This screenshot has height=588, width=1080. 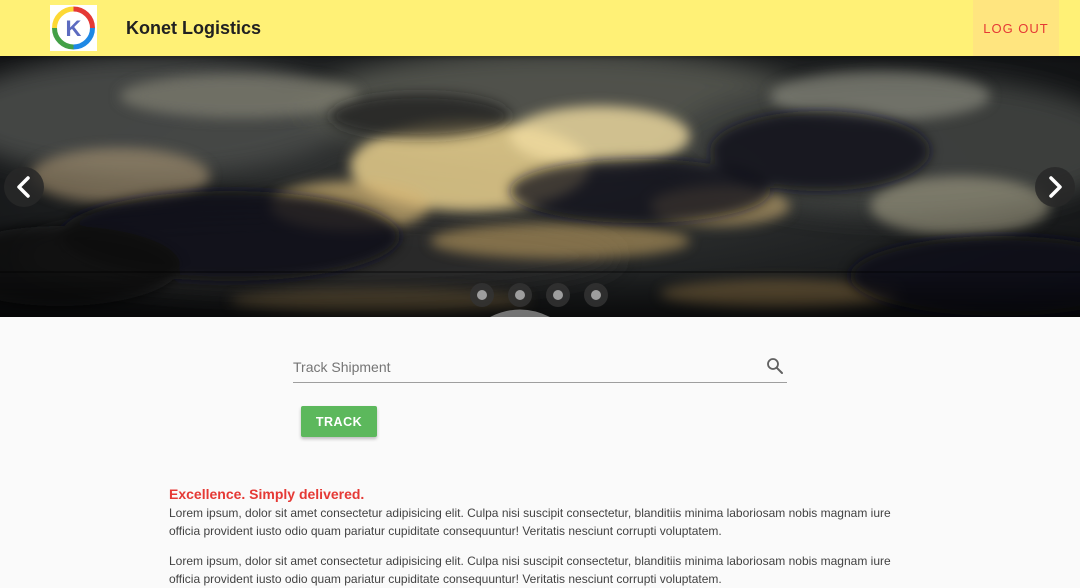 I want to click on brand-name: Konet Logistics, so click(x=194, y=28).